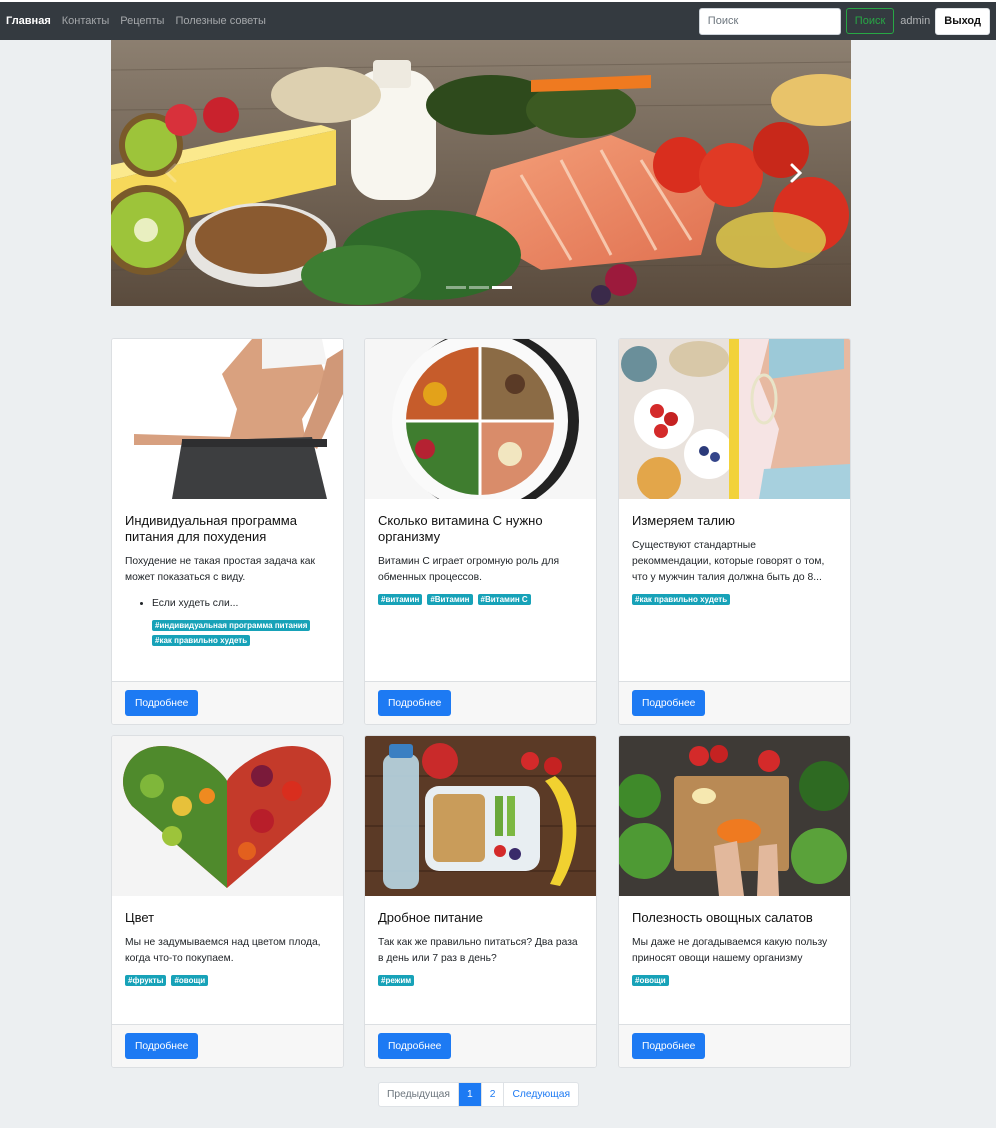  Describe the element at coordinates (870, 21) in the screenshot. I see `search-button: Поиск` at that location.